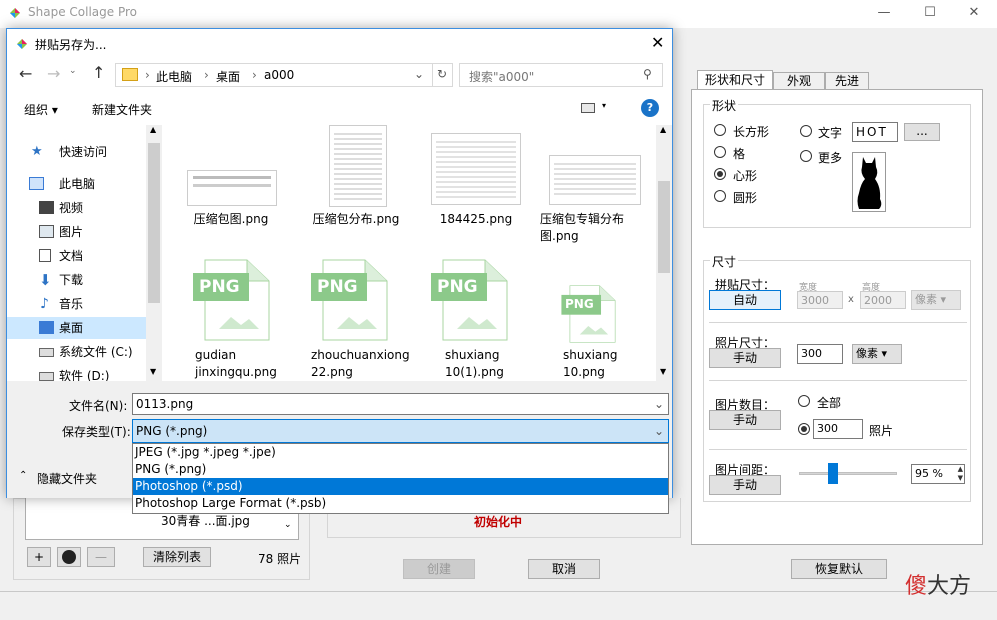  I want to click on filetype-option-selected: Photoshop (*.psd), so click(400, 486).